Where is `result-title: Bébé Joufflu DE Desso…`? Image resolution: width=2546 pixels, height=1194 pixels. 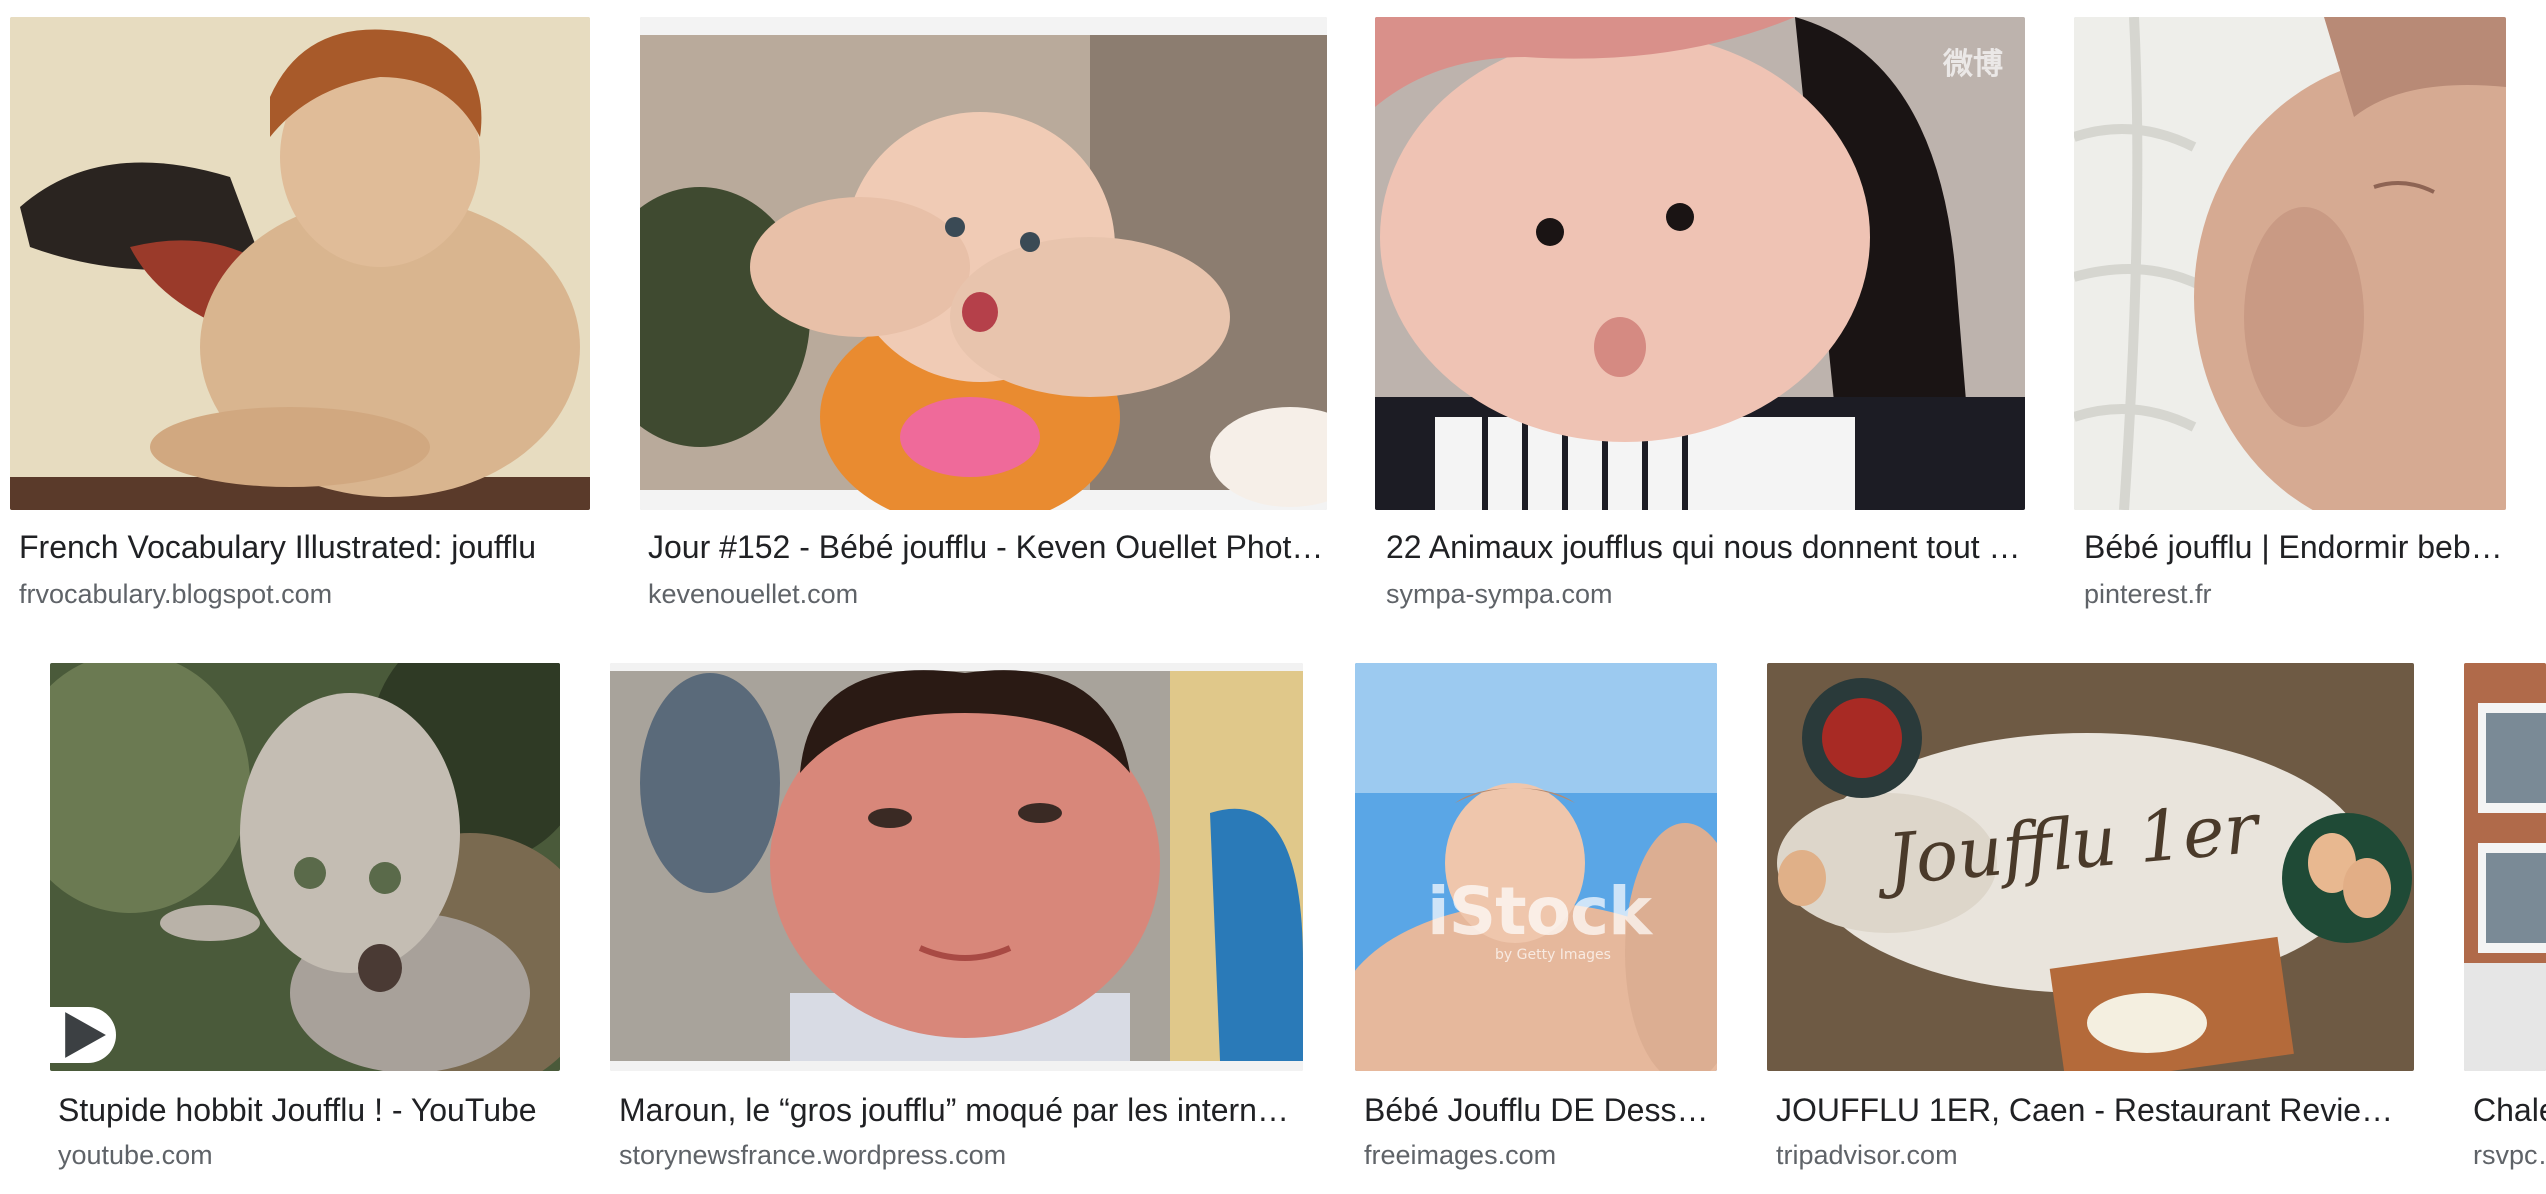 result-title: Bébé Joufflu DE Desso… is located at coordinates (1539, 1110).